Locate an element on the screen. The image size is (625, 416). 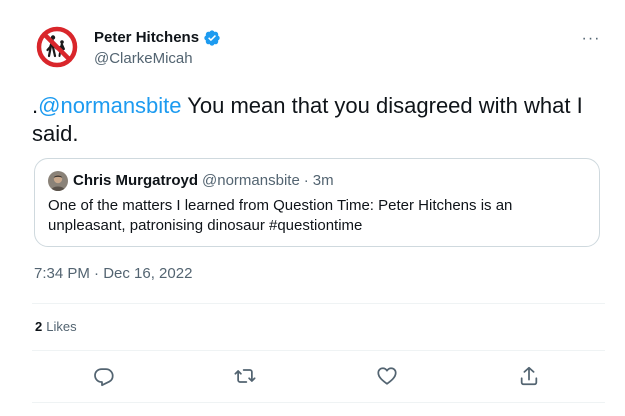
verified-badge-icon is located at coordinates (212, 38).